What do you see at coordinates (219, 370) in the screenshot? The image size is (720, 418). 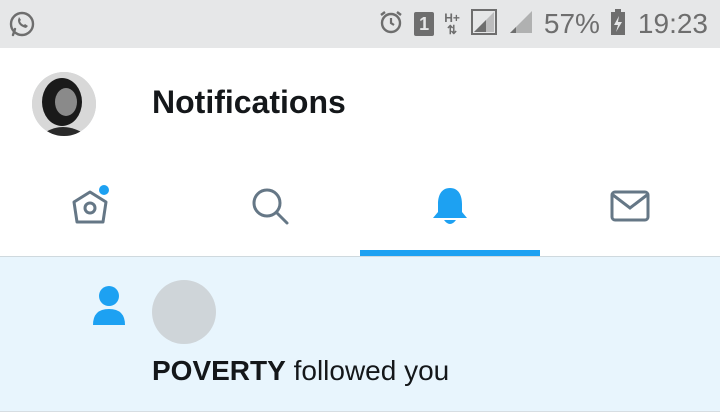 I see `follower-name: POVERTY` at bounding box center [219, 370].